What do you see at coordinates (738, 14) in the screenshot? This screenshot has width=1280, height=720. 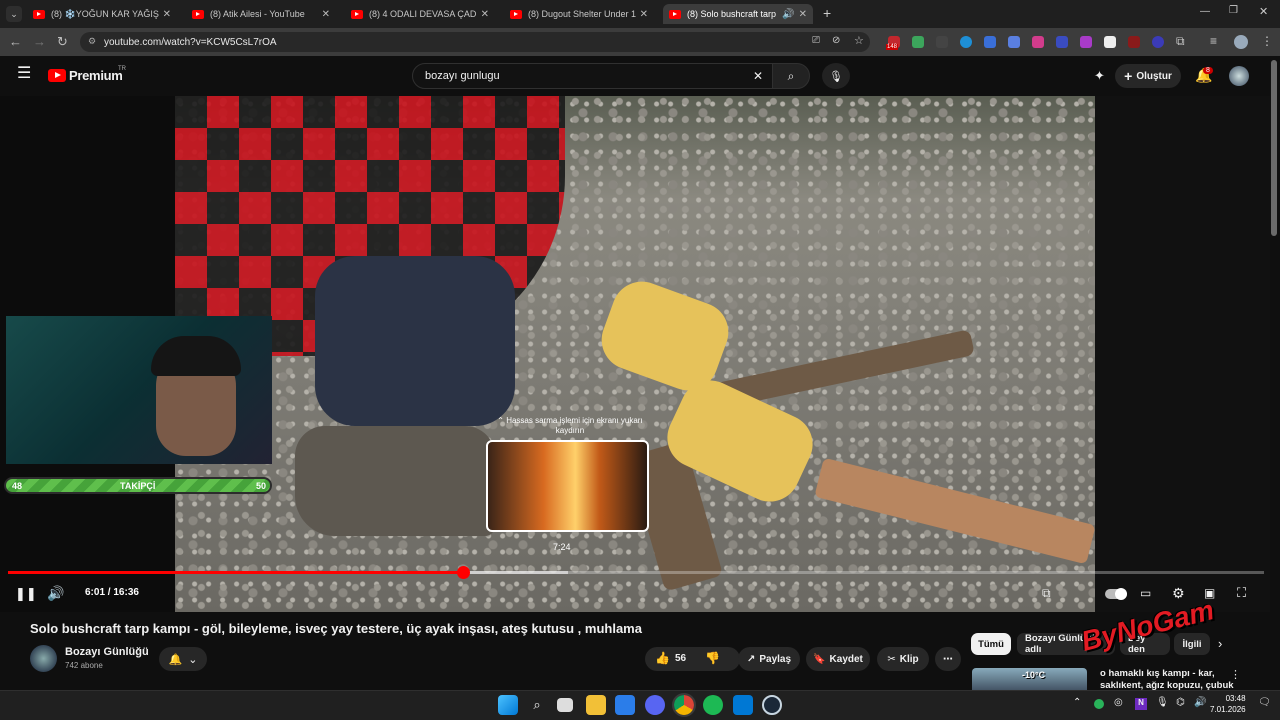 I see `tab-5-active: (8) Solo bushcraft tarp kampı 🔊 ✕` at bounding box center [738, 14].